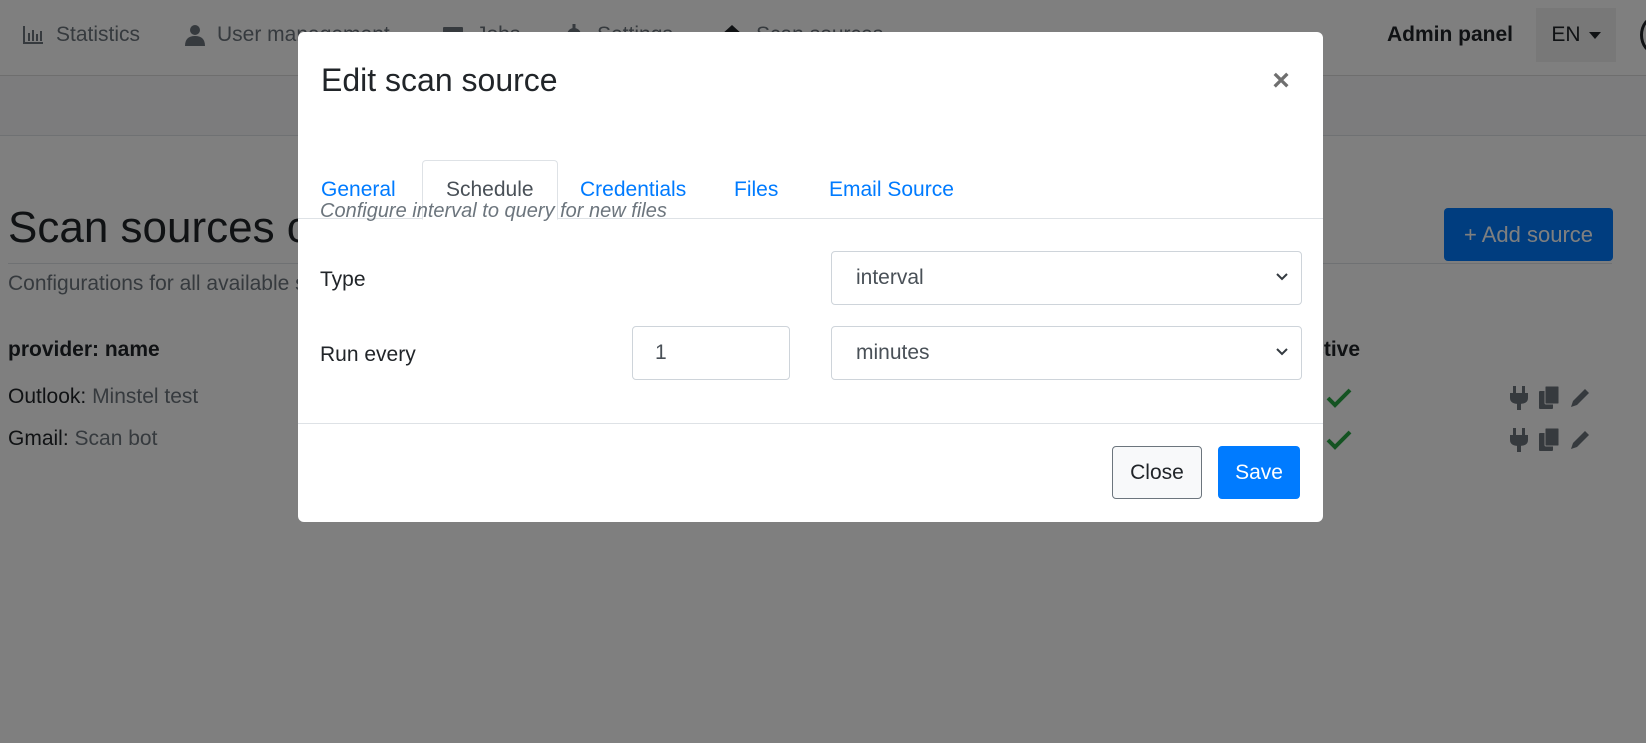 This screenshot has width=1646, height=743. I want to click on modal-title: Edit scan source, so click(439, 80).